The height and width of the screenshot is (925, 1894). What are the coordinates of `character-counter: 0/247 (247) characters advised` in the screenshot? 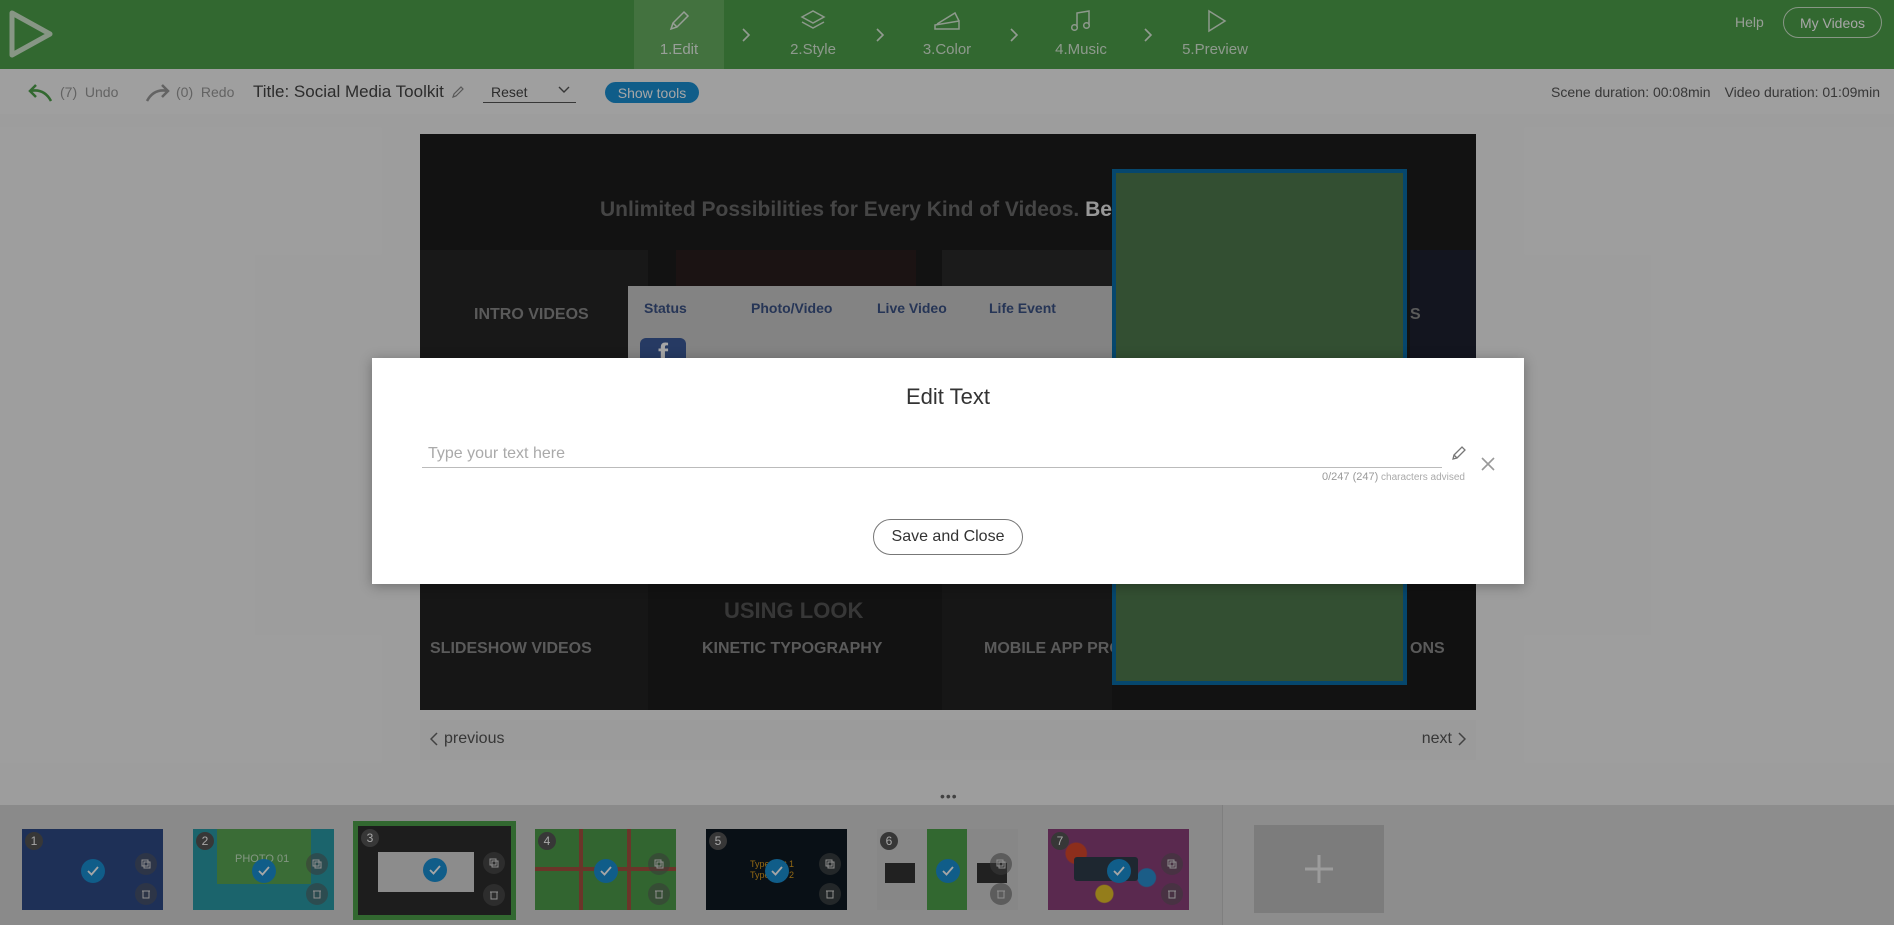 It's located at (1393, 477).